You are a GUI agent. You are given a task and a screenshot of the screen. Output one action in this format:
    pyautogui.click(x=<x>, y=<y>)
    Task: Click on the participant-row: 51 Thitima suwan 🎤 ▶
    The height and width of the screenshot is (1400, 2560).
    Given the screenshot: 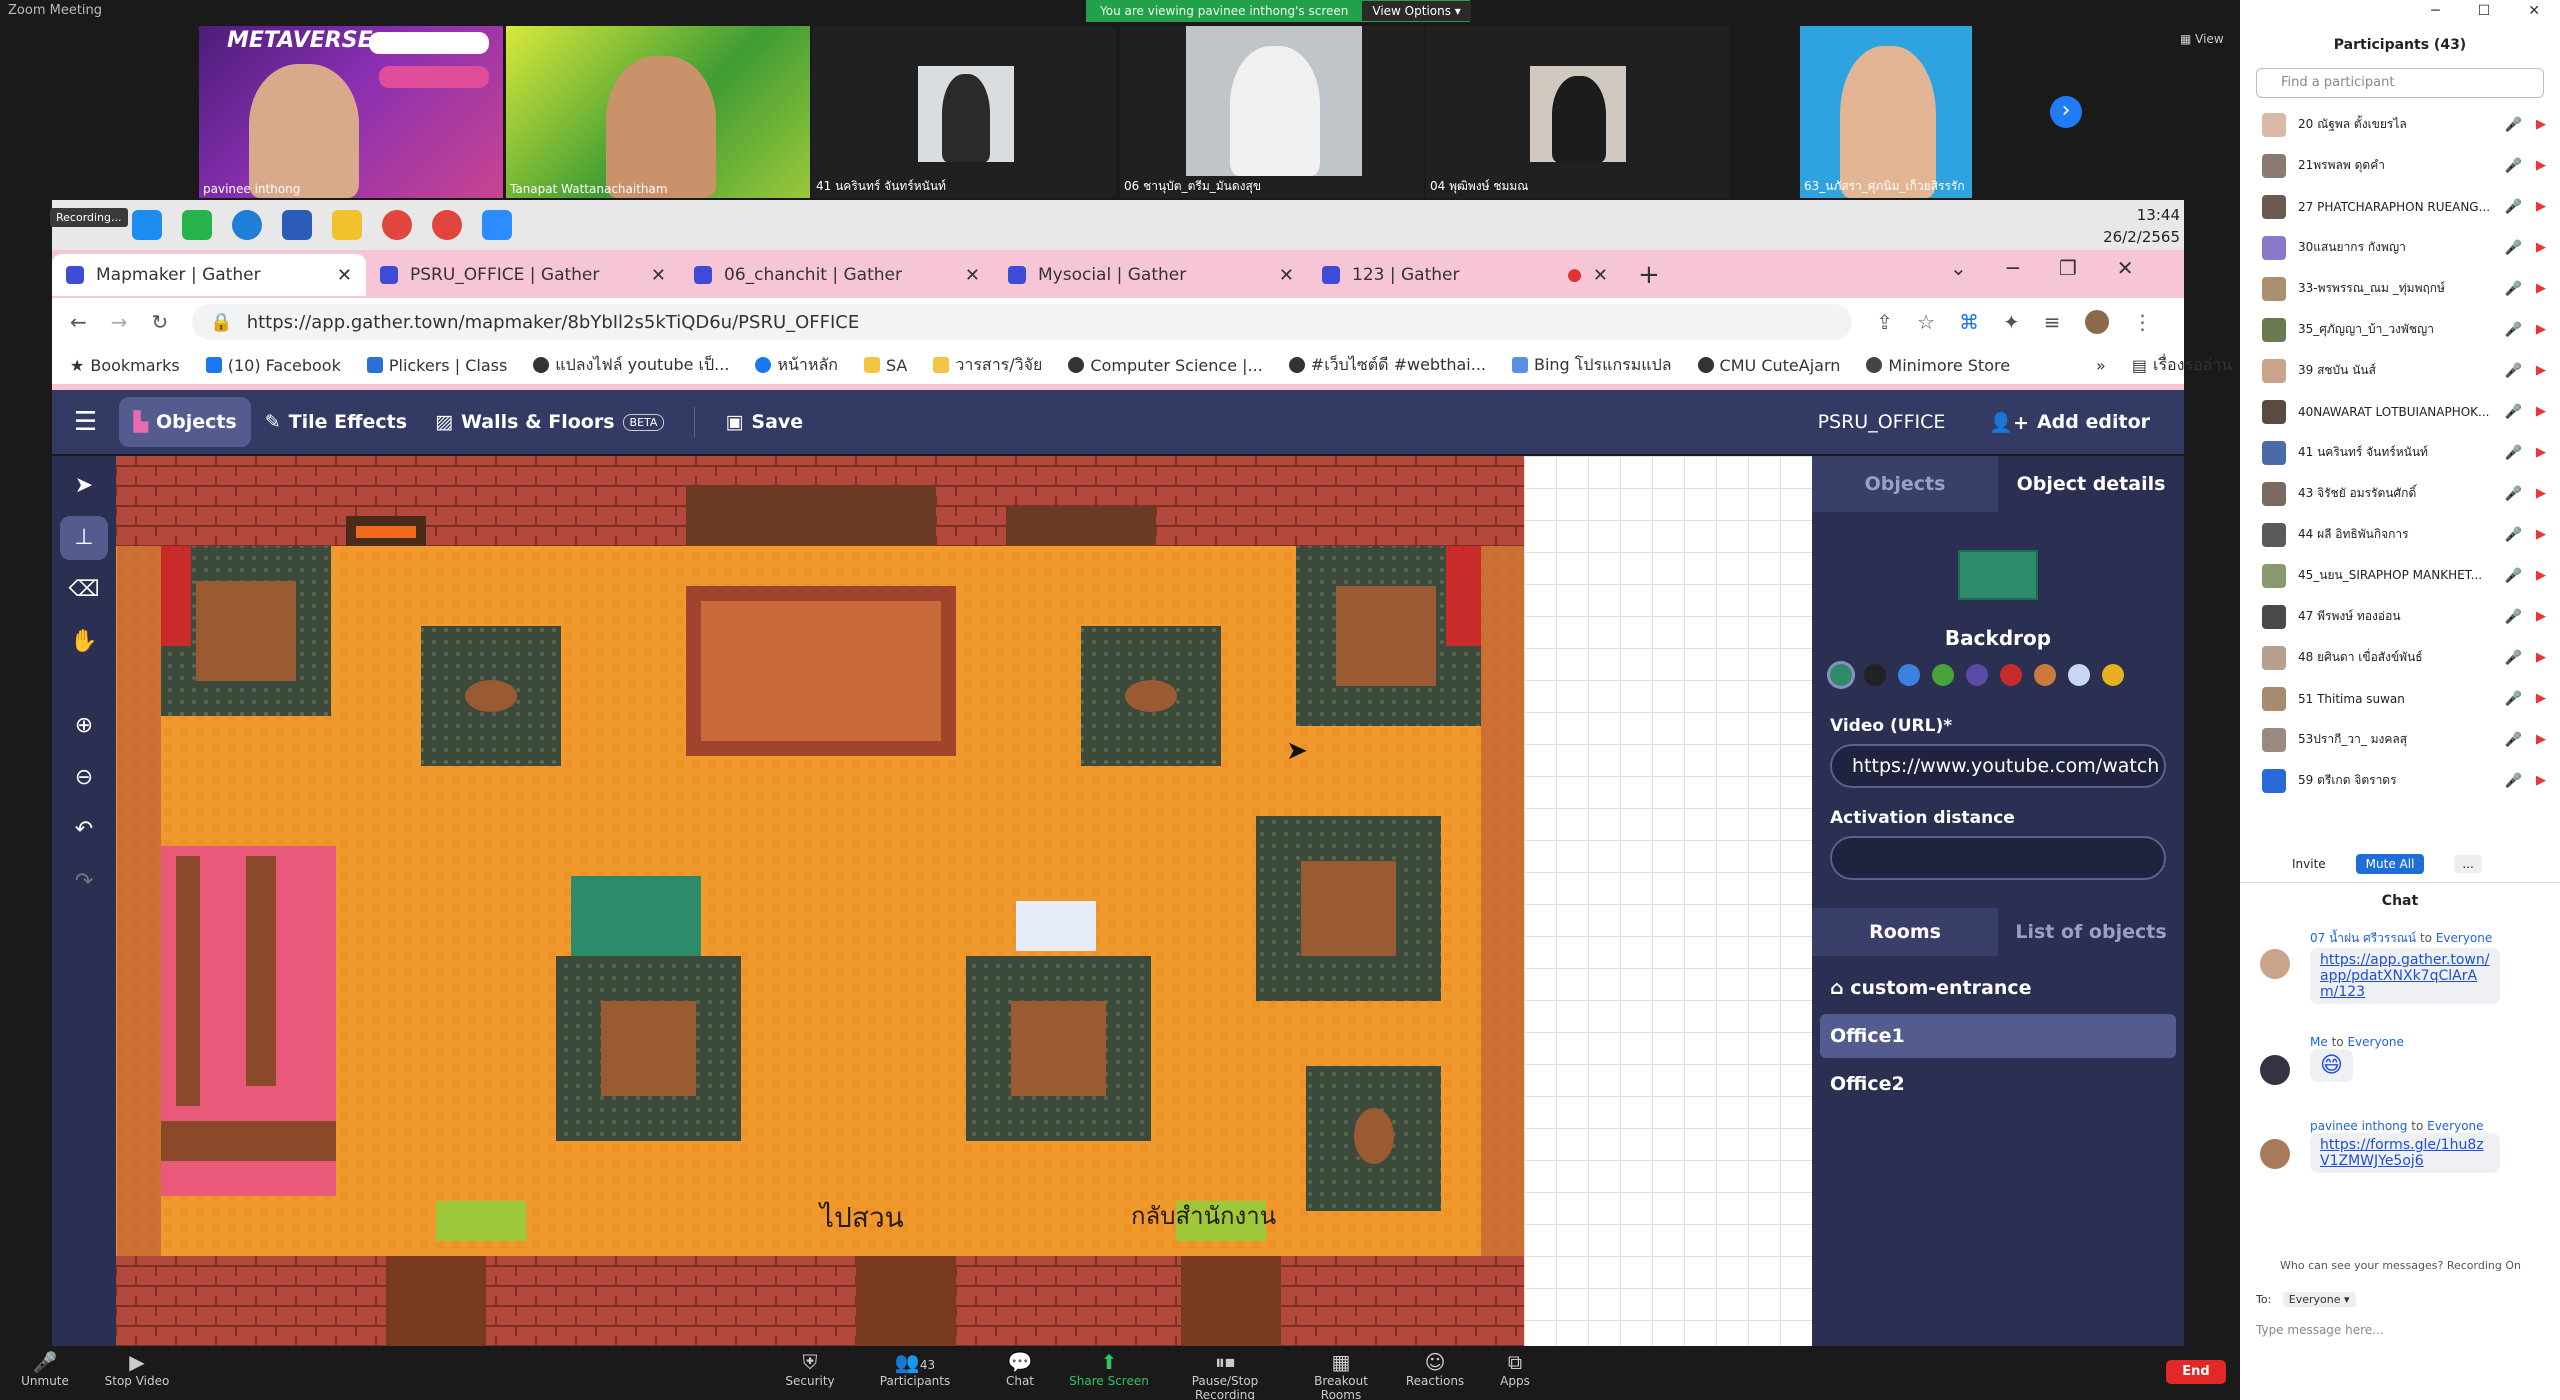 What is the action you would take?
    pyautogui.click(x=2400, y=698)
    